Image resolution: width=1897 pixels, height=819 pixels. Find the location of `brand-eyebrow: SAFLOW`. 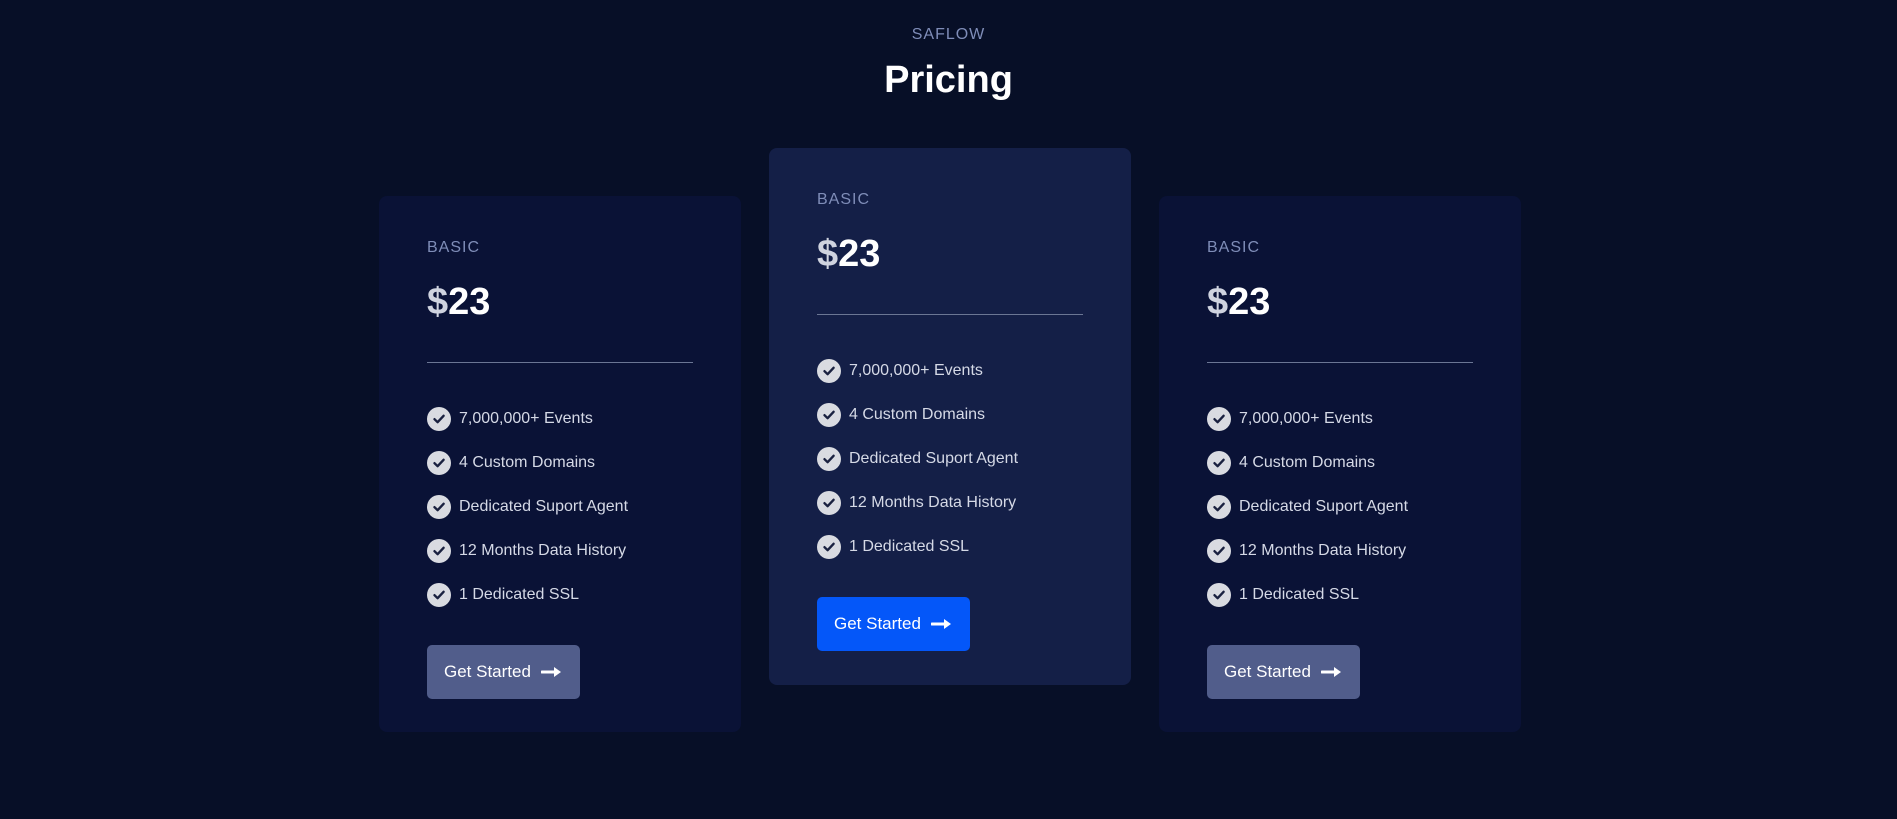

brand-eyebrow: SAFLOW is located at coordinates (948, 34).